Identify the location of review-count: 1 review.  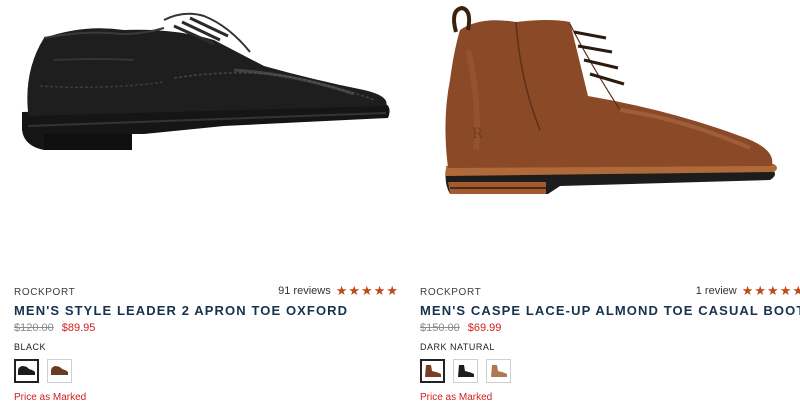
(716, 291).